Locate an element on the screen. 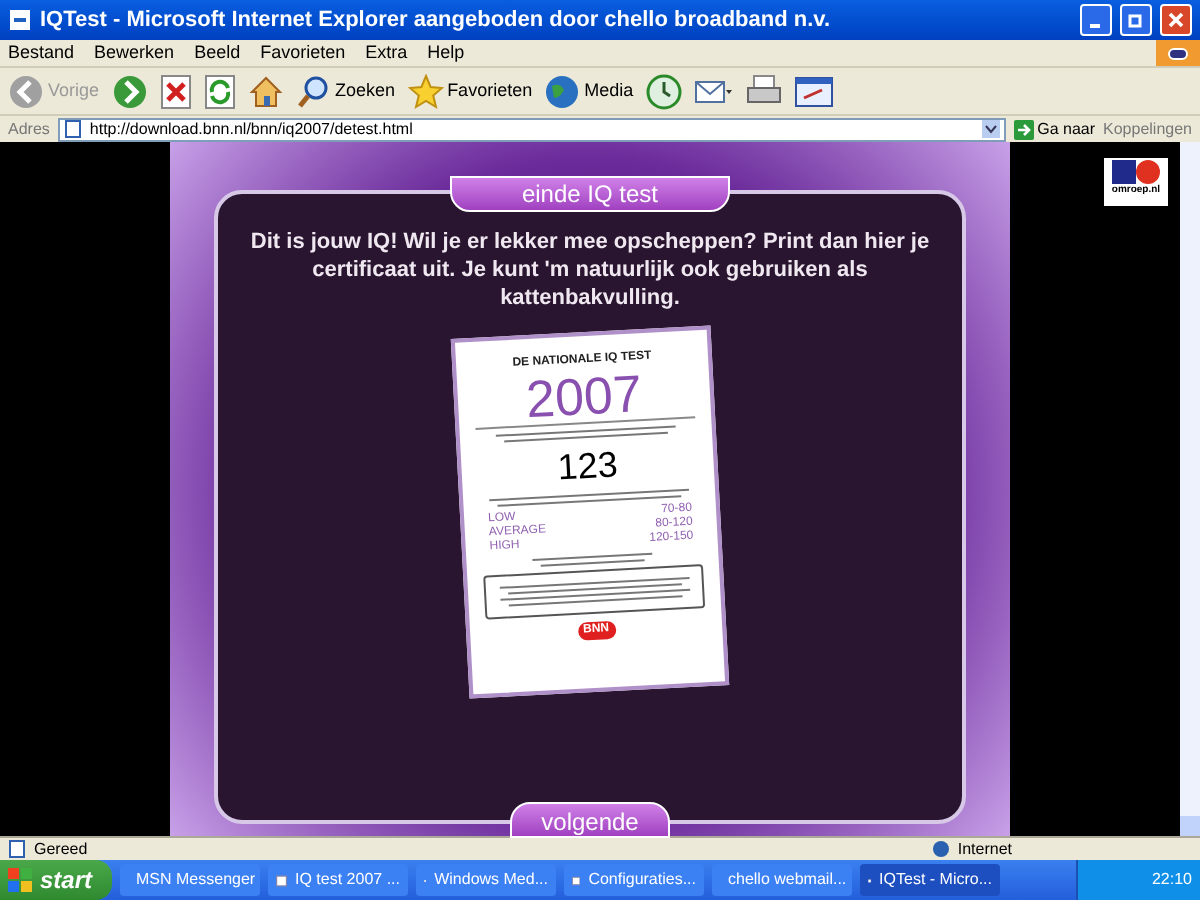 Image resolution: width=1200 pixels, height=900 pixels. house-icon is located at coordinates (265, 91).